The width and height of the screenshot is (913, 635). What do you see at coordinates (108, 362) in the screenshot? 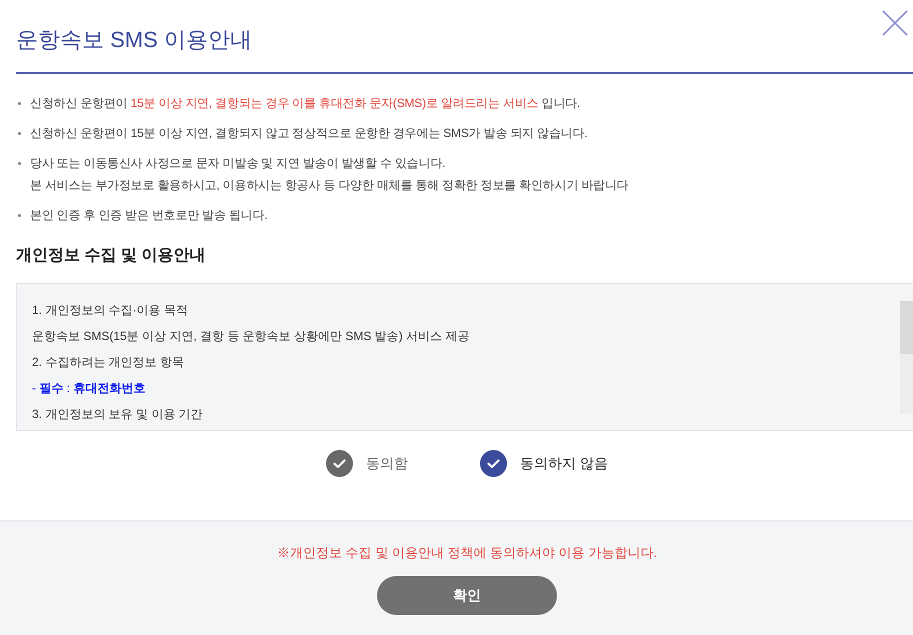
I see `policy-text: 2. 수집하려는 개인정보 항목` at bounding box center [108, 362].